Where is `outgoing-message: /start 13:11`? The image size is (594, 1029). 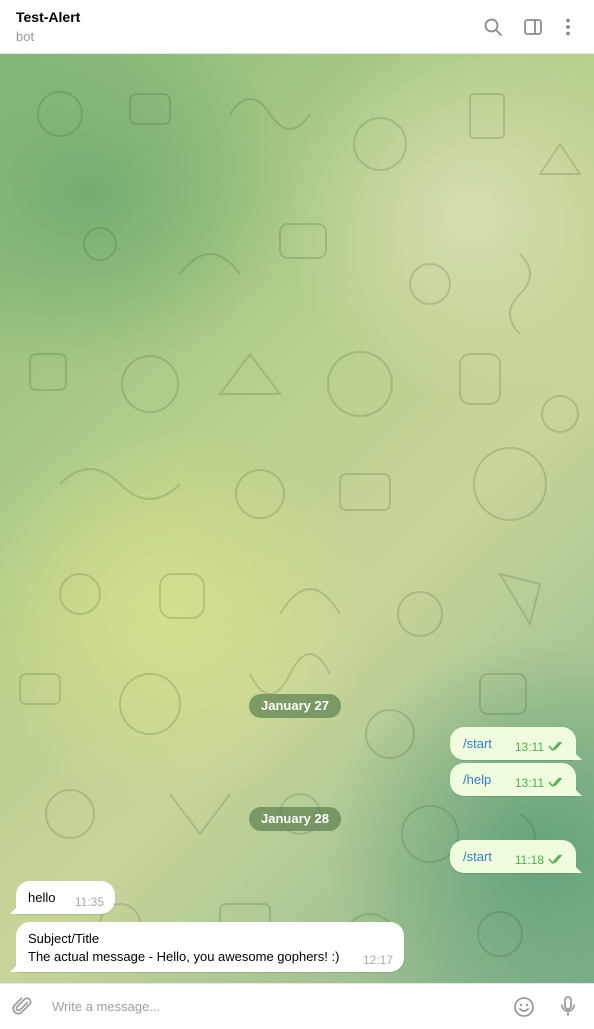
outgoing-message: /start 13:11 is located at coordinates (516, 743).